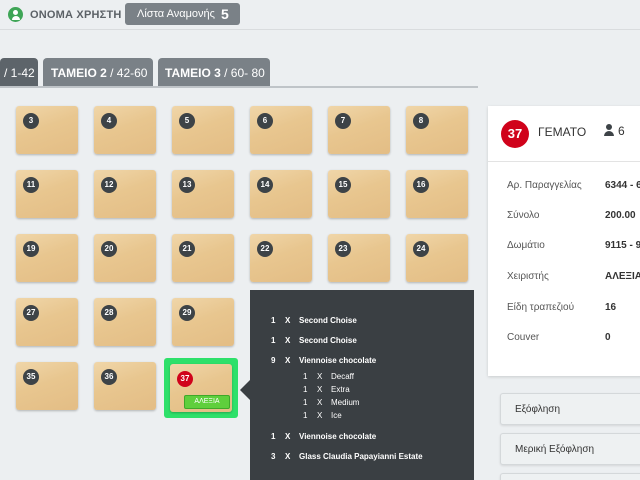 Image resolution: width=640 pixels, height=480 pixels. What do you see at coordinates (621, 131) in the screenshot?
I see `guests-count: 6` at bounding box center [621, 131].